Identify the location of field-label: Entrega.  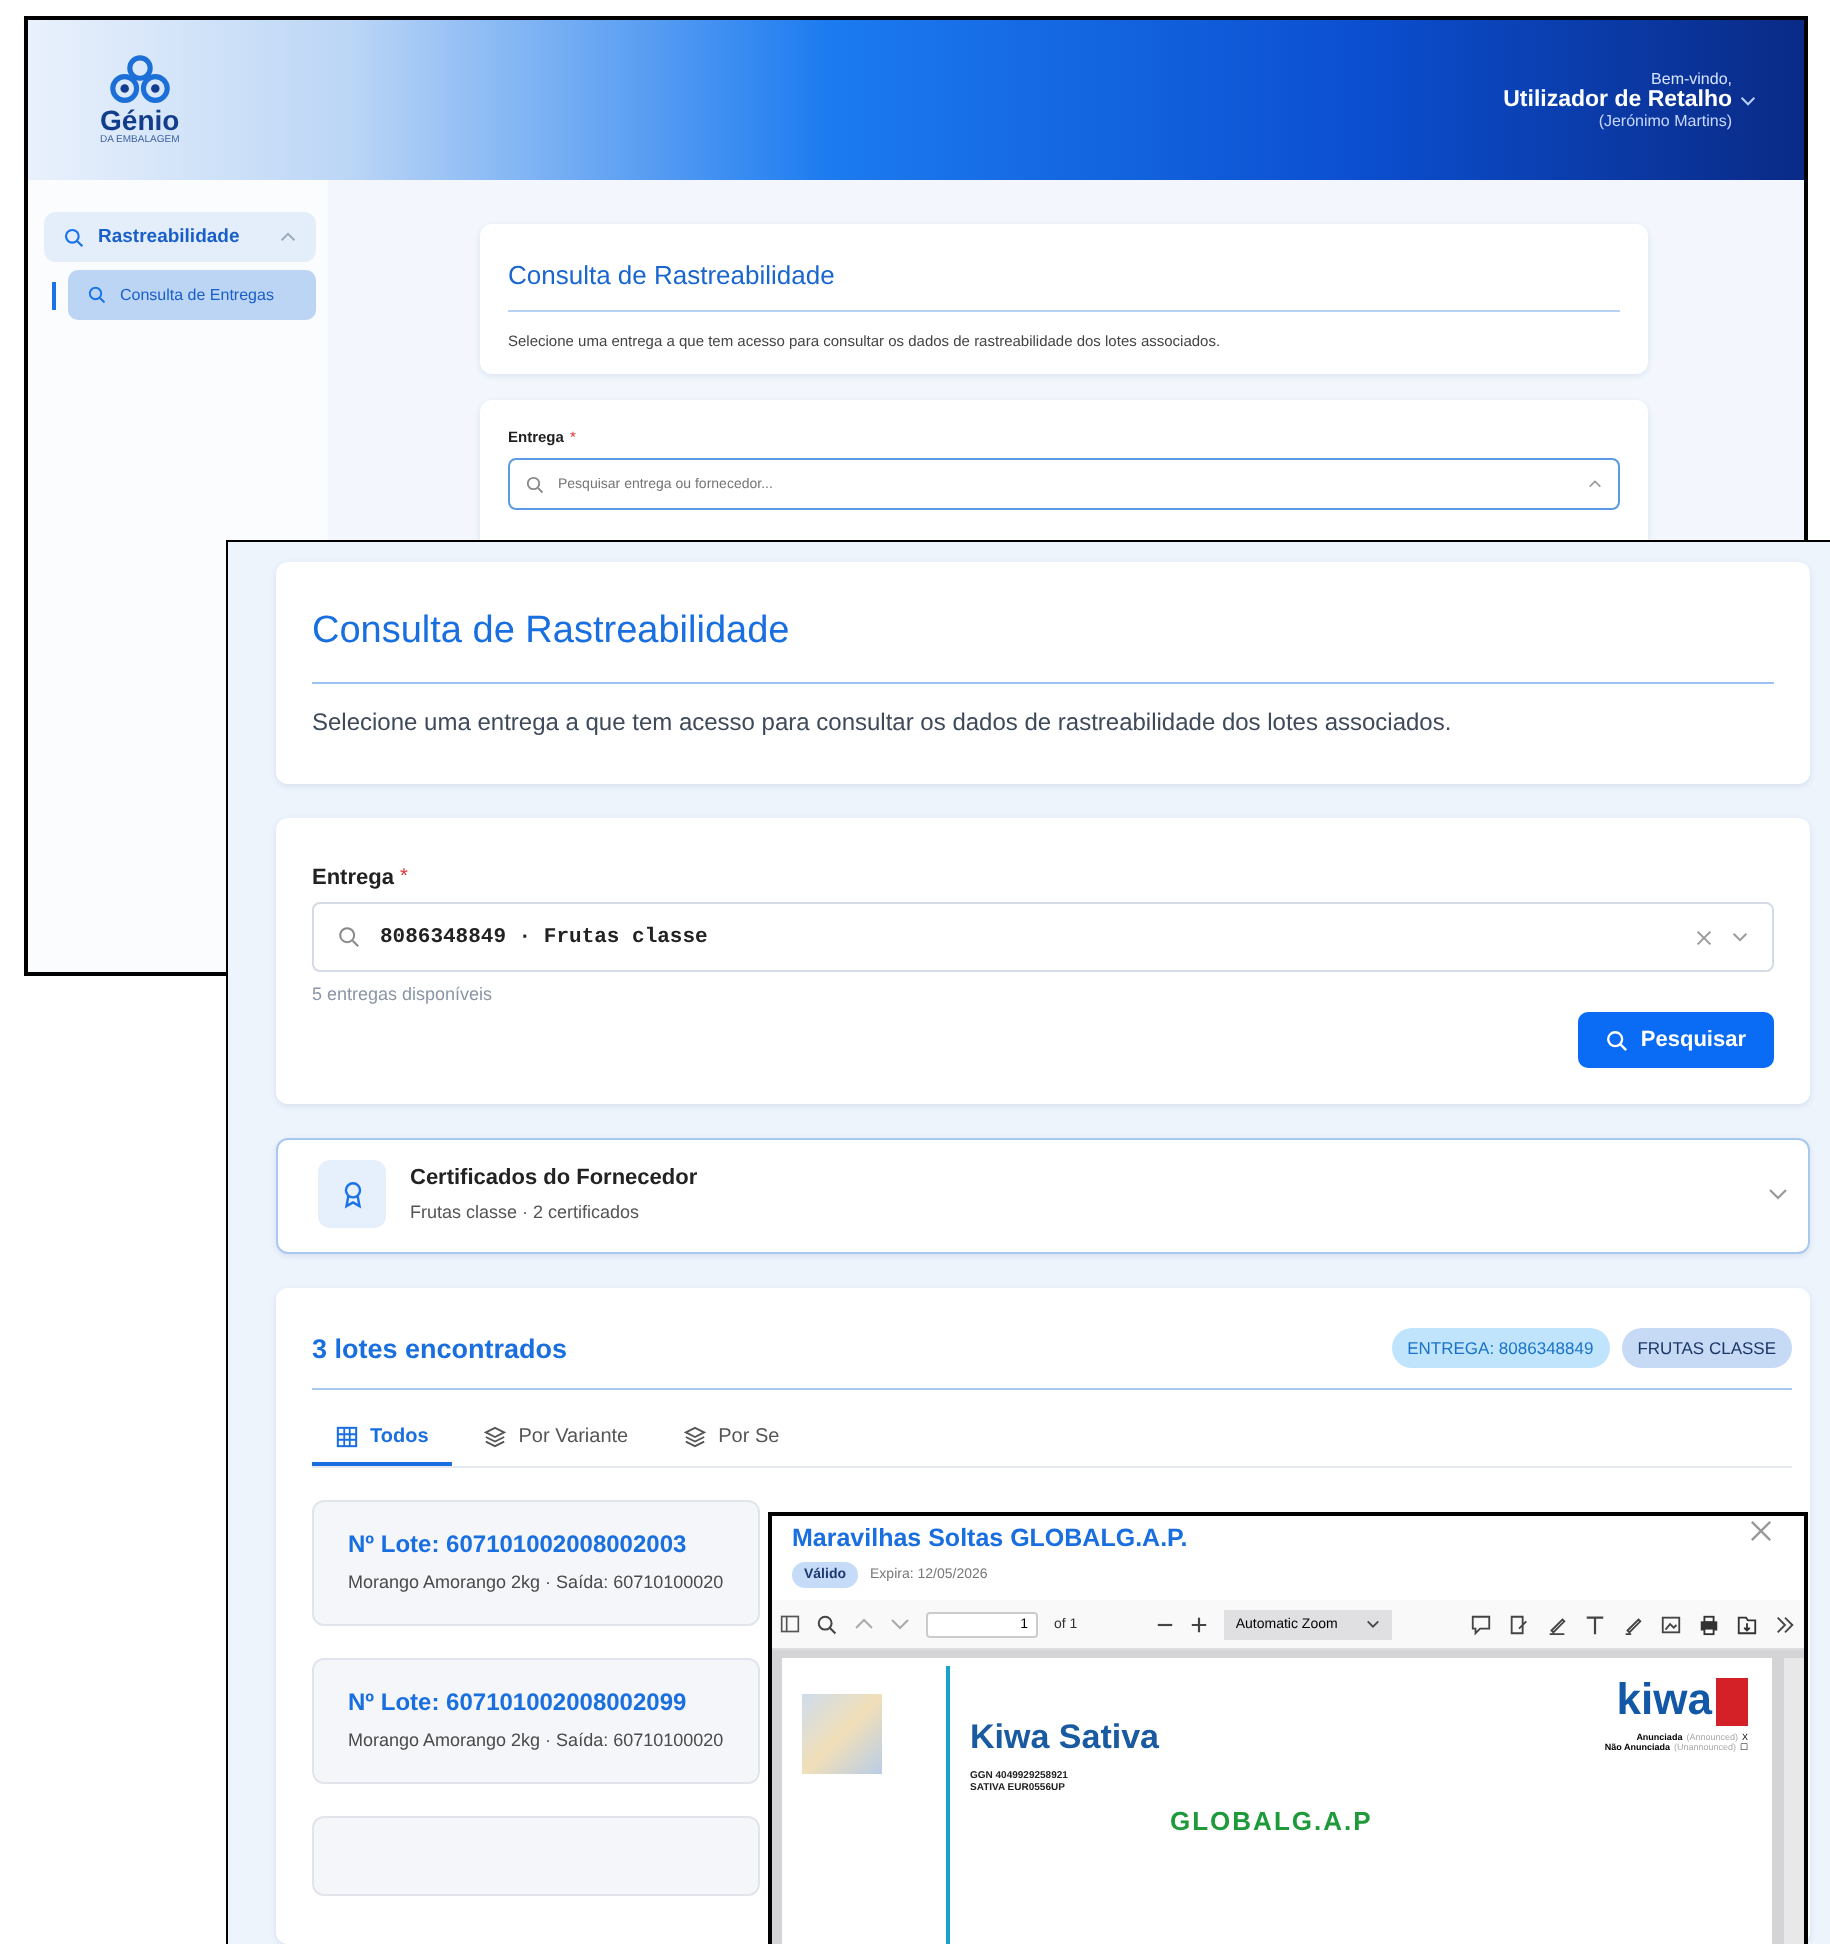
(353, 878).